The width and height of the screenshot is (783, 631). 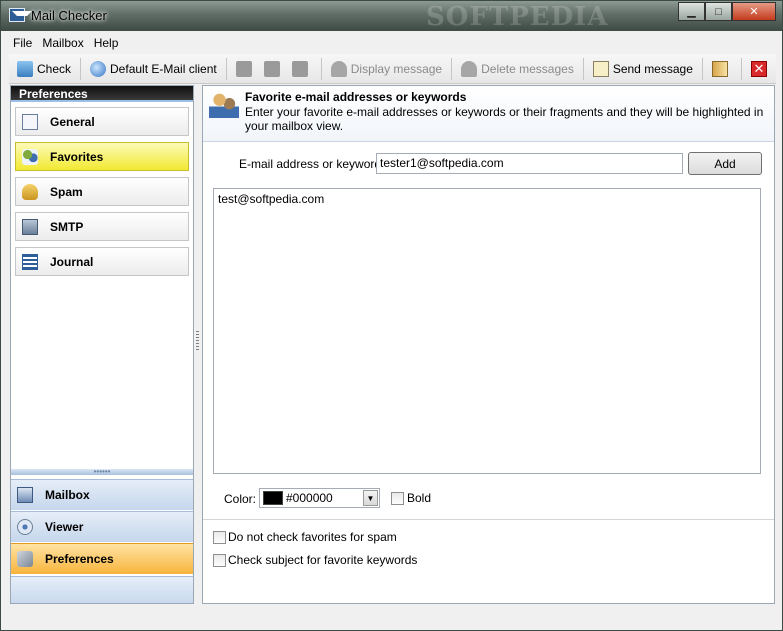 What do you see at coordinates (66, 191) in the screenshot?
I see `sidebar-item-label: Spam` at bounding box center [66, 191].